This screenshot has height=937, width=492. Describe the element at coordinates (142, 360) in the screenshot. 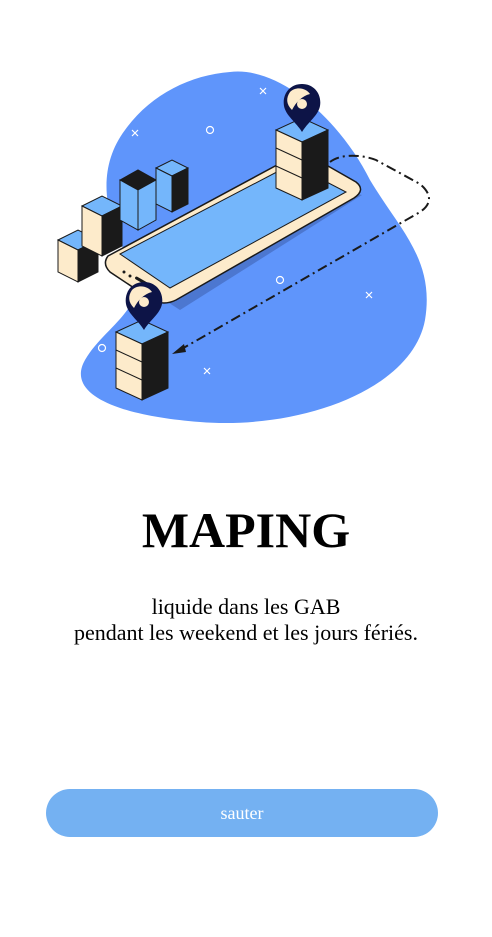

I see `left-stack-icon` at that location.